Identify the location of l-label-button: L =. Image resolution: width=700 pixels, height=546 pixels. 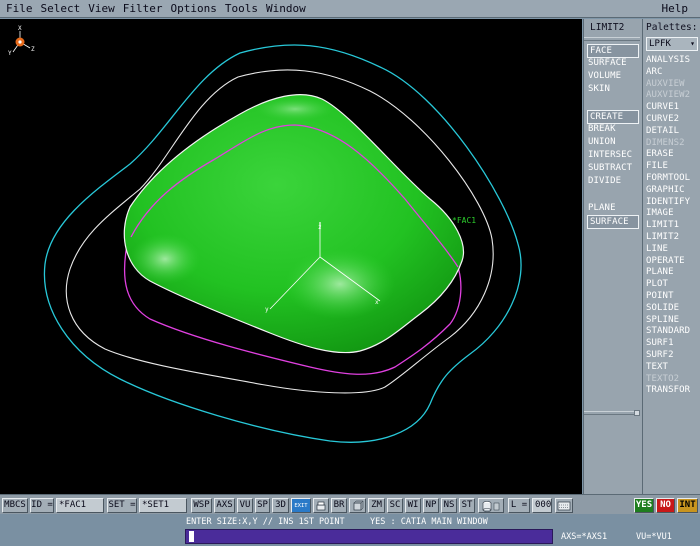
(519, 505).